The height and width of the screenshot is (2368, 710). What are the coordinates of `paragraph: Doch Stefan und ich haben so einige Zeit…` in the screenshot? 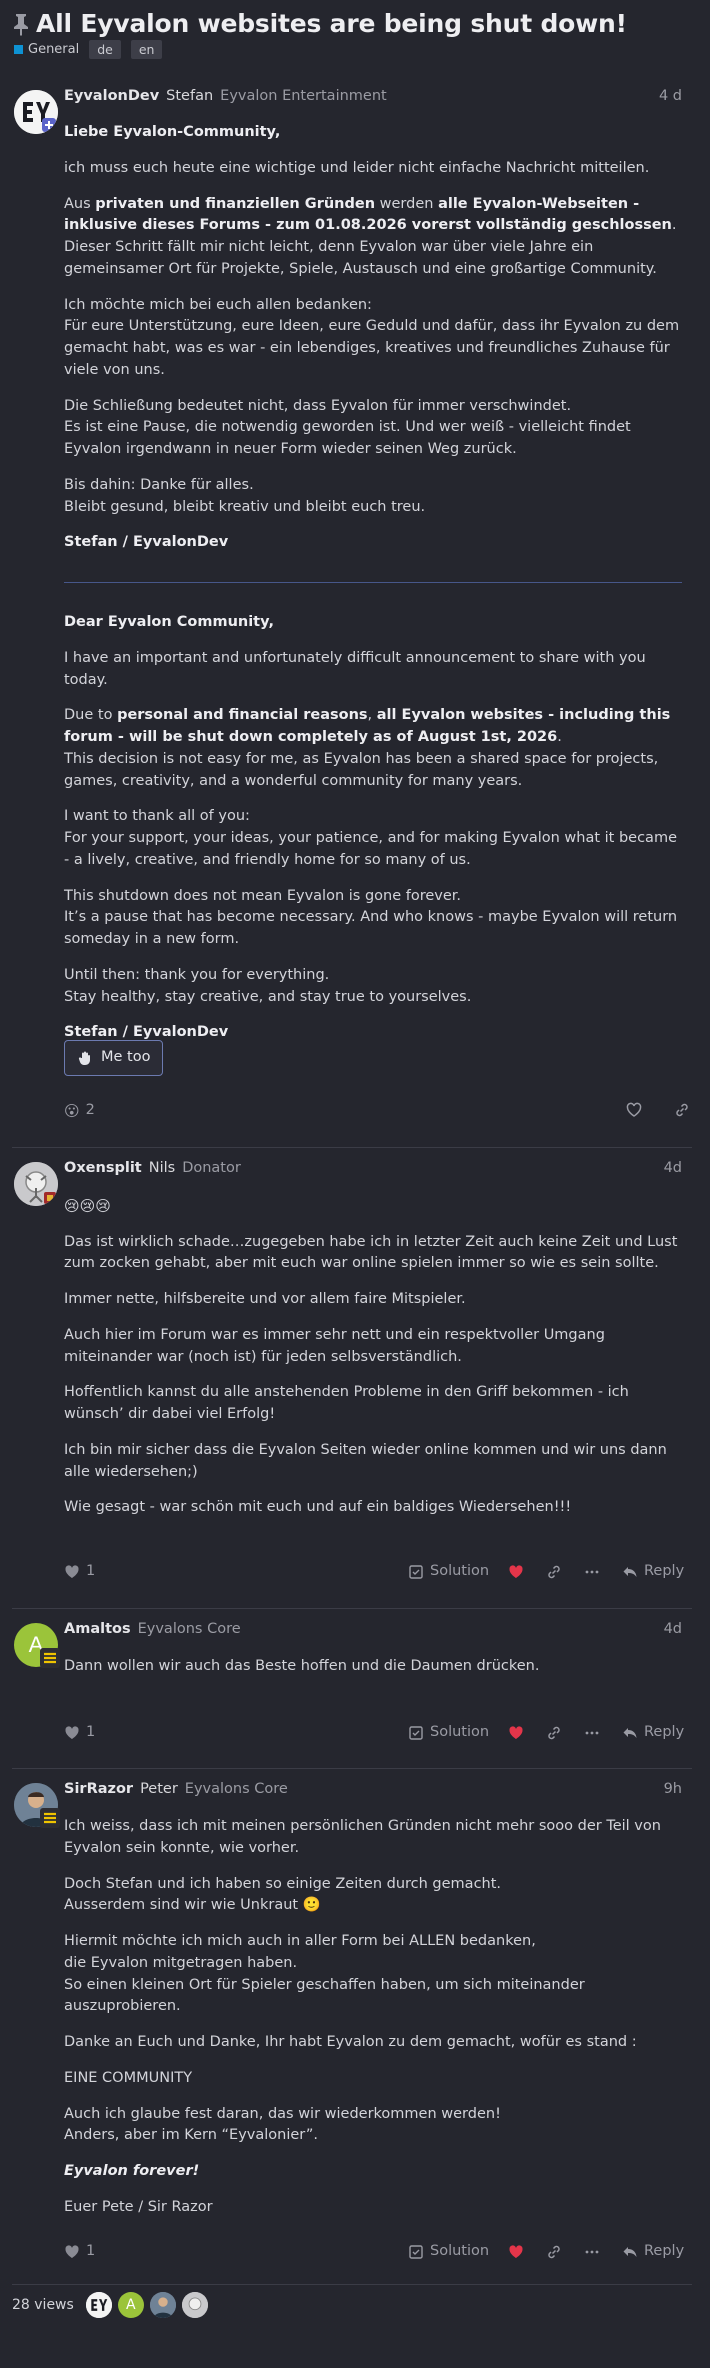 It's located at (283, 1894).